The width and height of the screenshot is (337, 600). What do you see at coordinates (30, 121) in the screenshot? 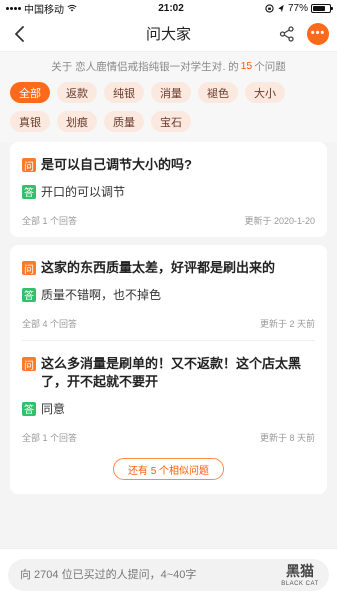
I see `tag-real-silver: 真银` at bounding box center [30, 121].